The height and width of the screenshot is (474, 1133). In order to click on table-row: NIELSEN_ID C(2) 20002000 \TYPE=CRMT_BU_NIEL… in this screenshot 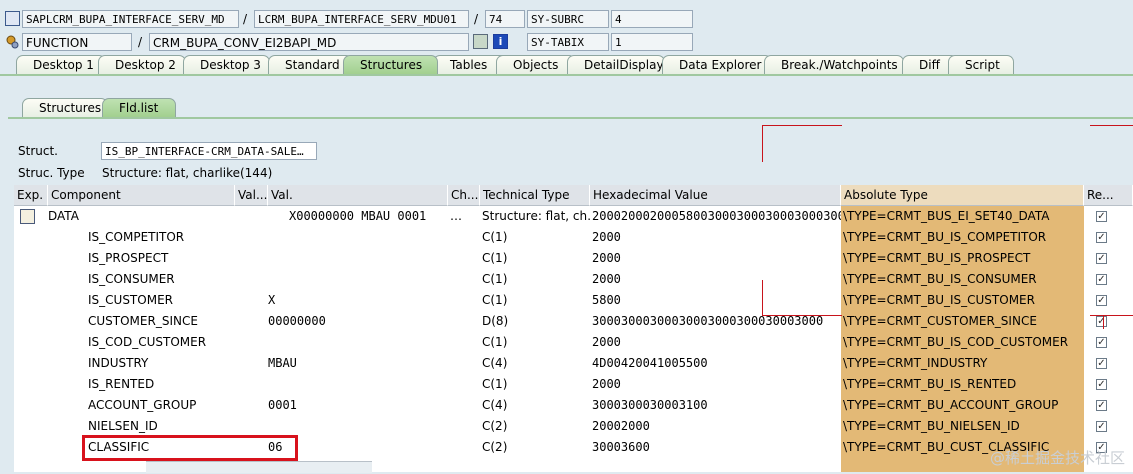, I will do `click(573, 426)`.